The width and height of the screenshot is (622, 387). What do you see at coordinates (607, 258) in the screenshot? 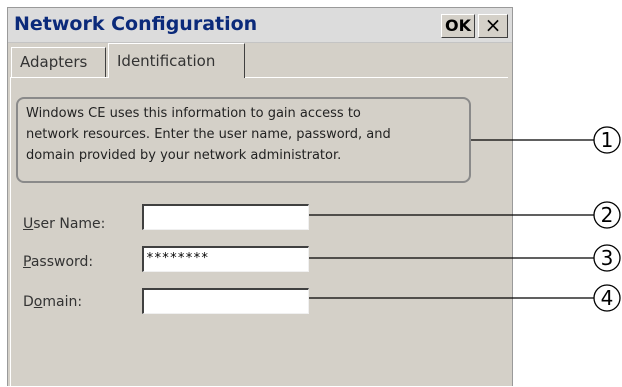
I see `callout-3: 3` at bounding box center [607, 258].